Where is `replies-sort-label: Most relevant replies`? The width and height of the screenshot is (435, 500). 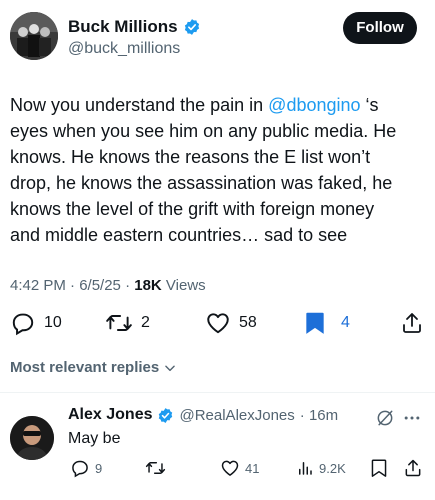 replies-sort-label: Most relevant replies is located at coordinates (85, 367).